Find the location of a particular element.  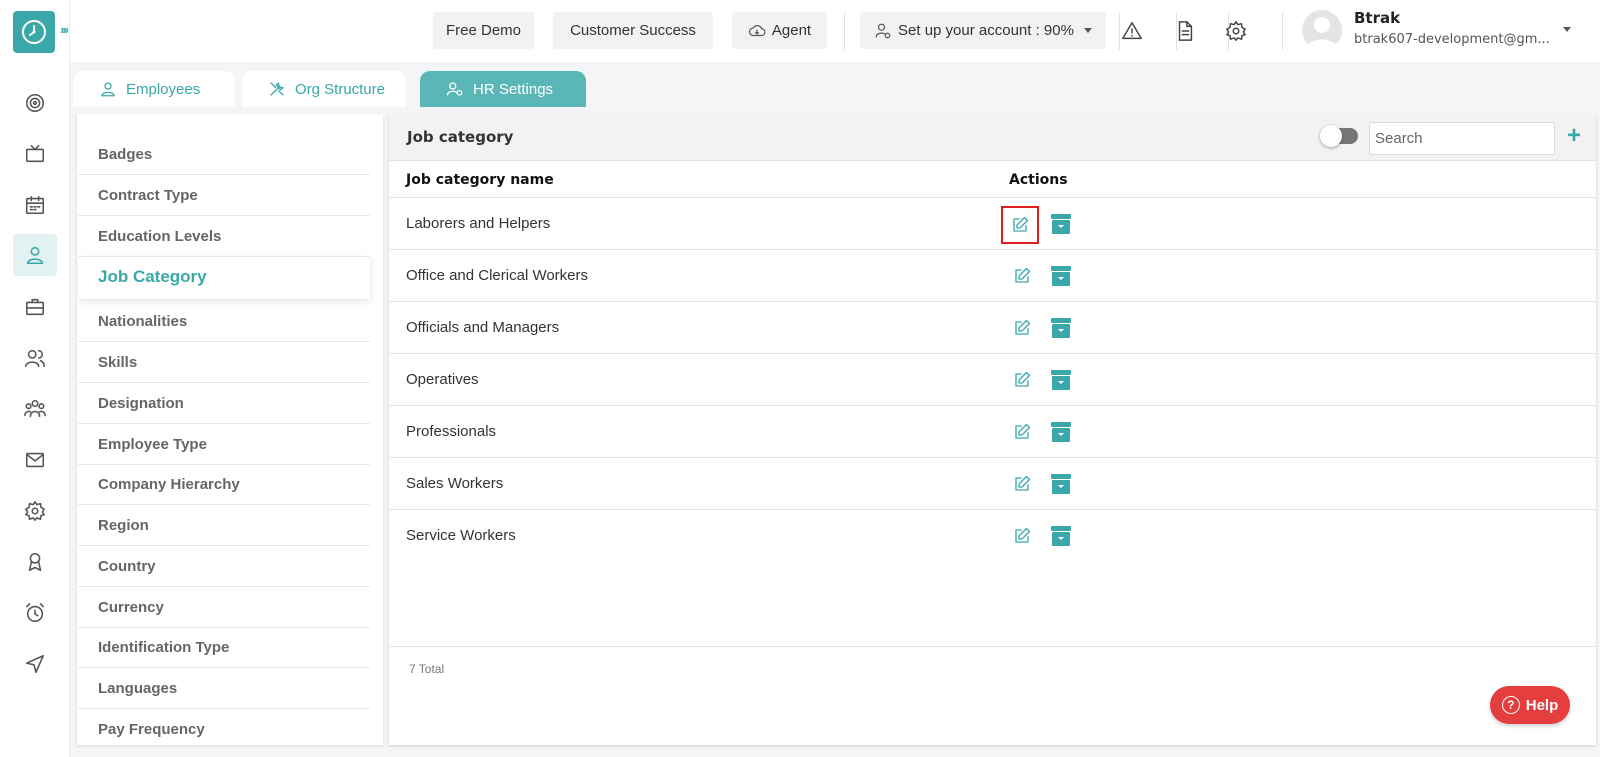

column-header-name: Job category name is located at coordinates (480, 180).